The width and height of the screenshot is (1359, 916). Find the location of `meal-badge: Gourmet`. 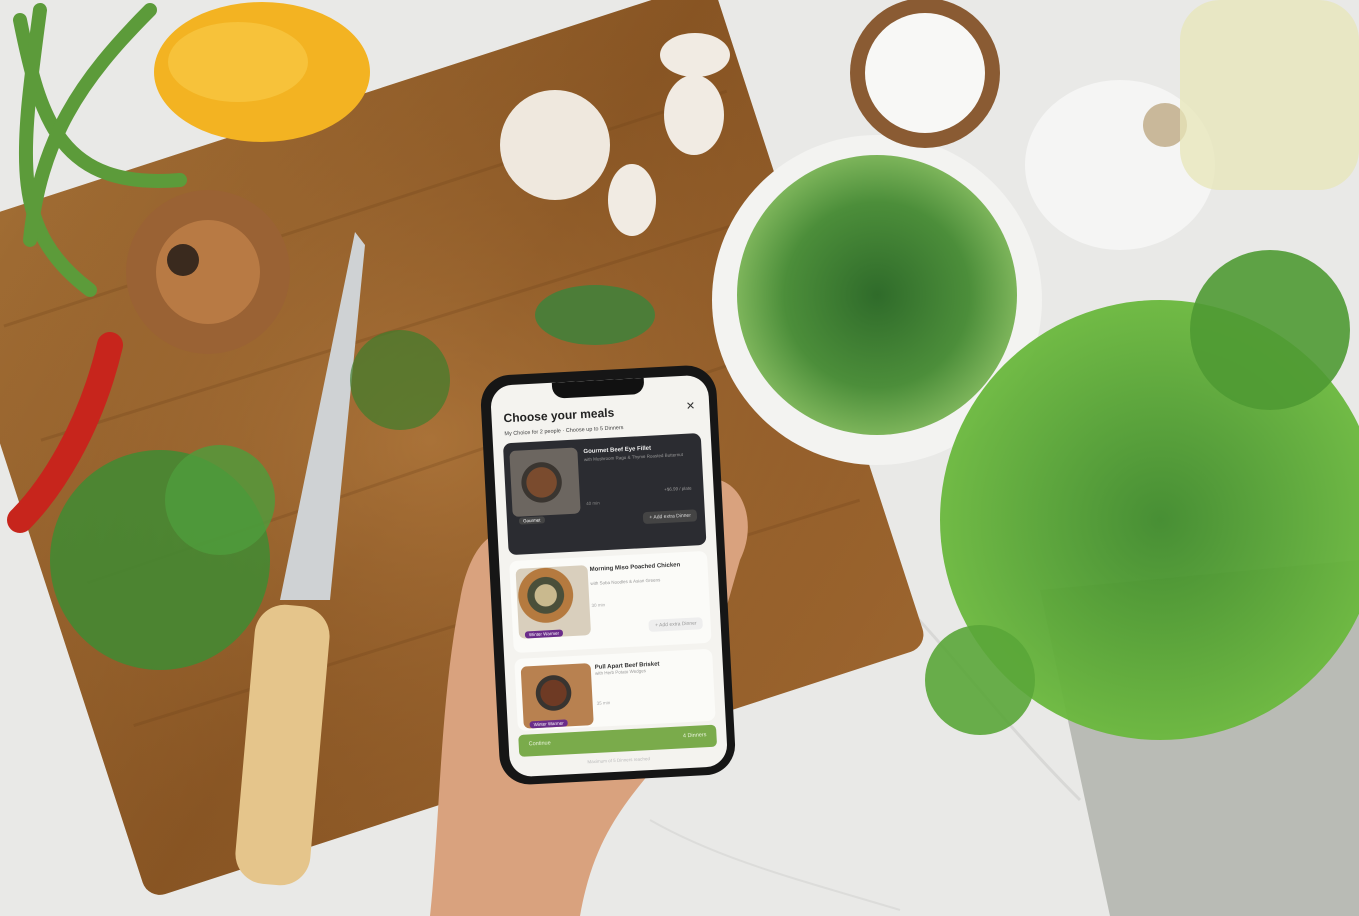

meal-badge: Gourmet is located at coordinates (531, 520).